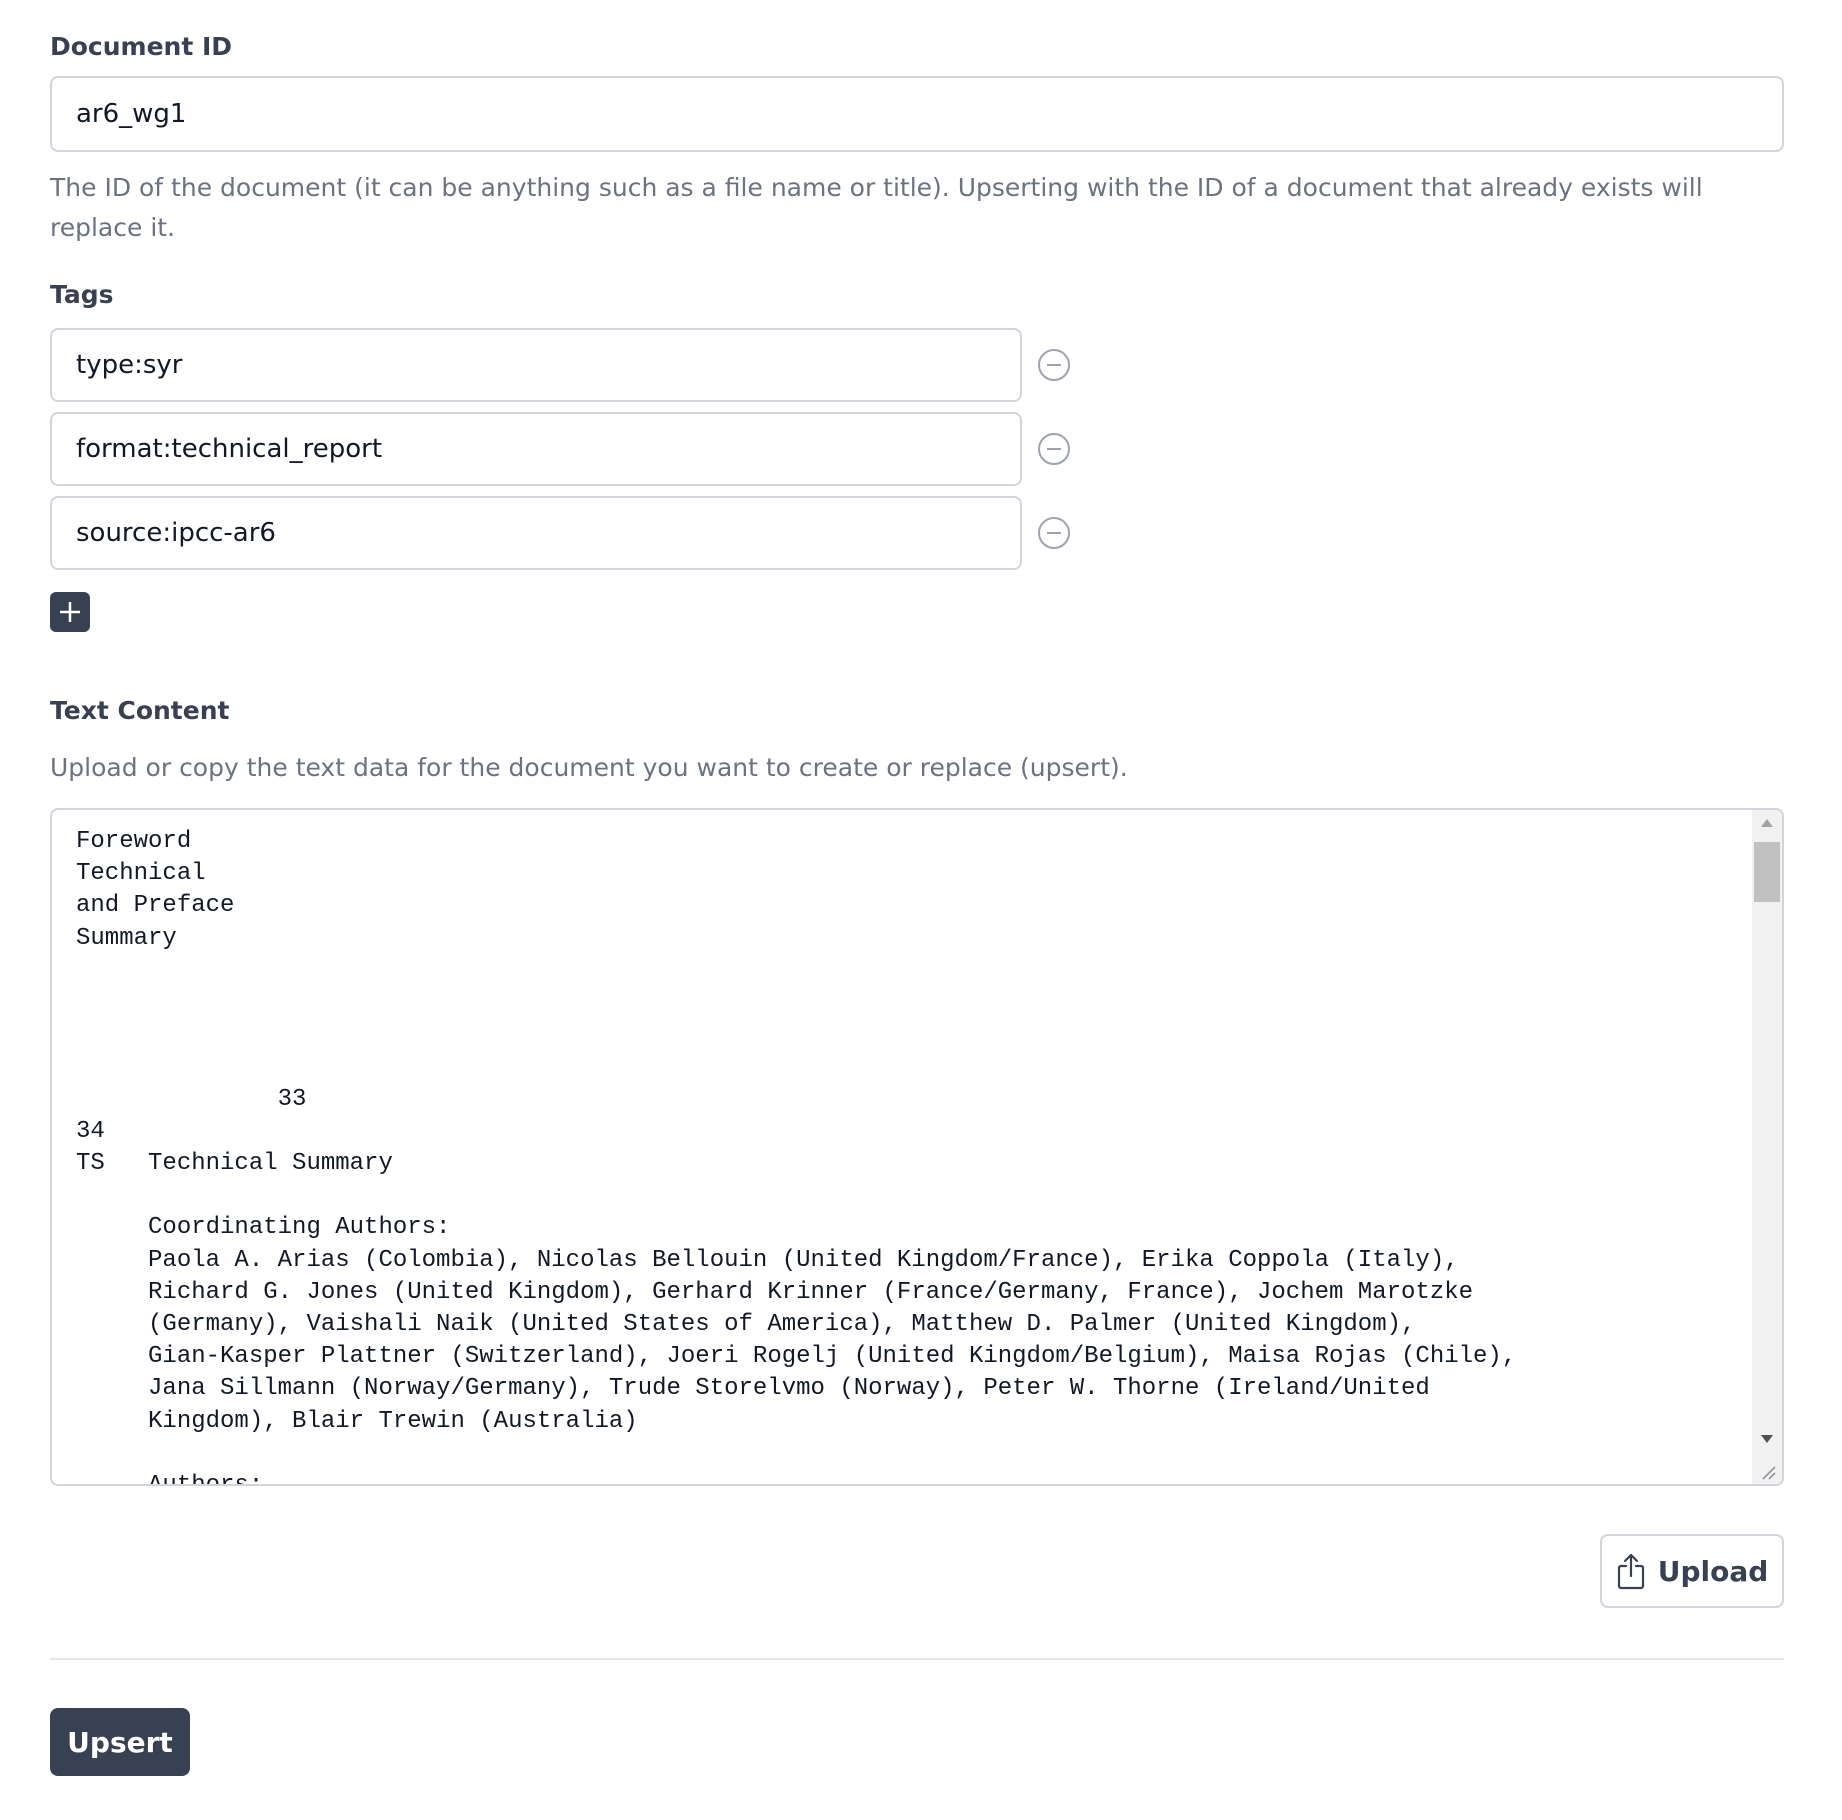 This screenshot has height=1820, width=1842. I want to click on upload-button-label: Upload, so click(1713, 1571).